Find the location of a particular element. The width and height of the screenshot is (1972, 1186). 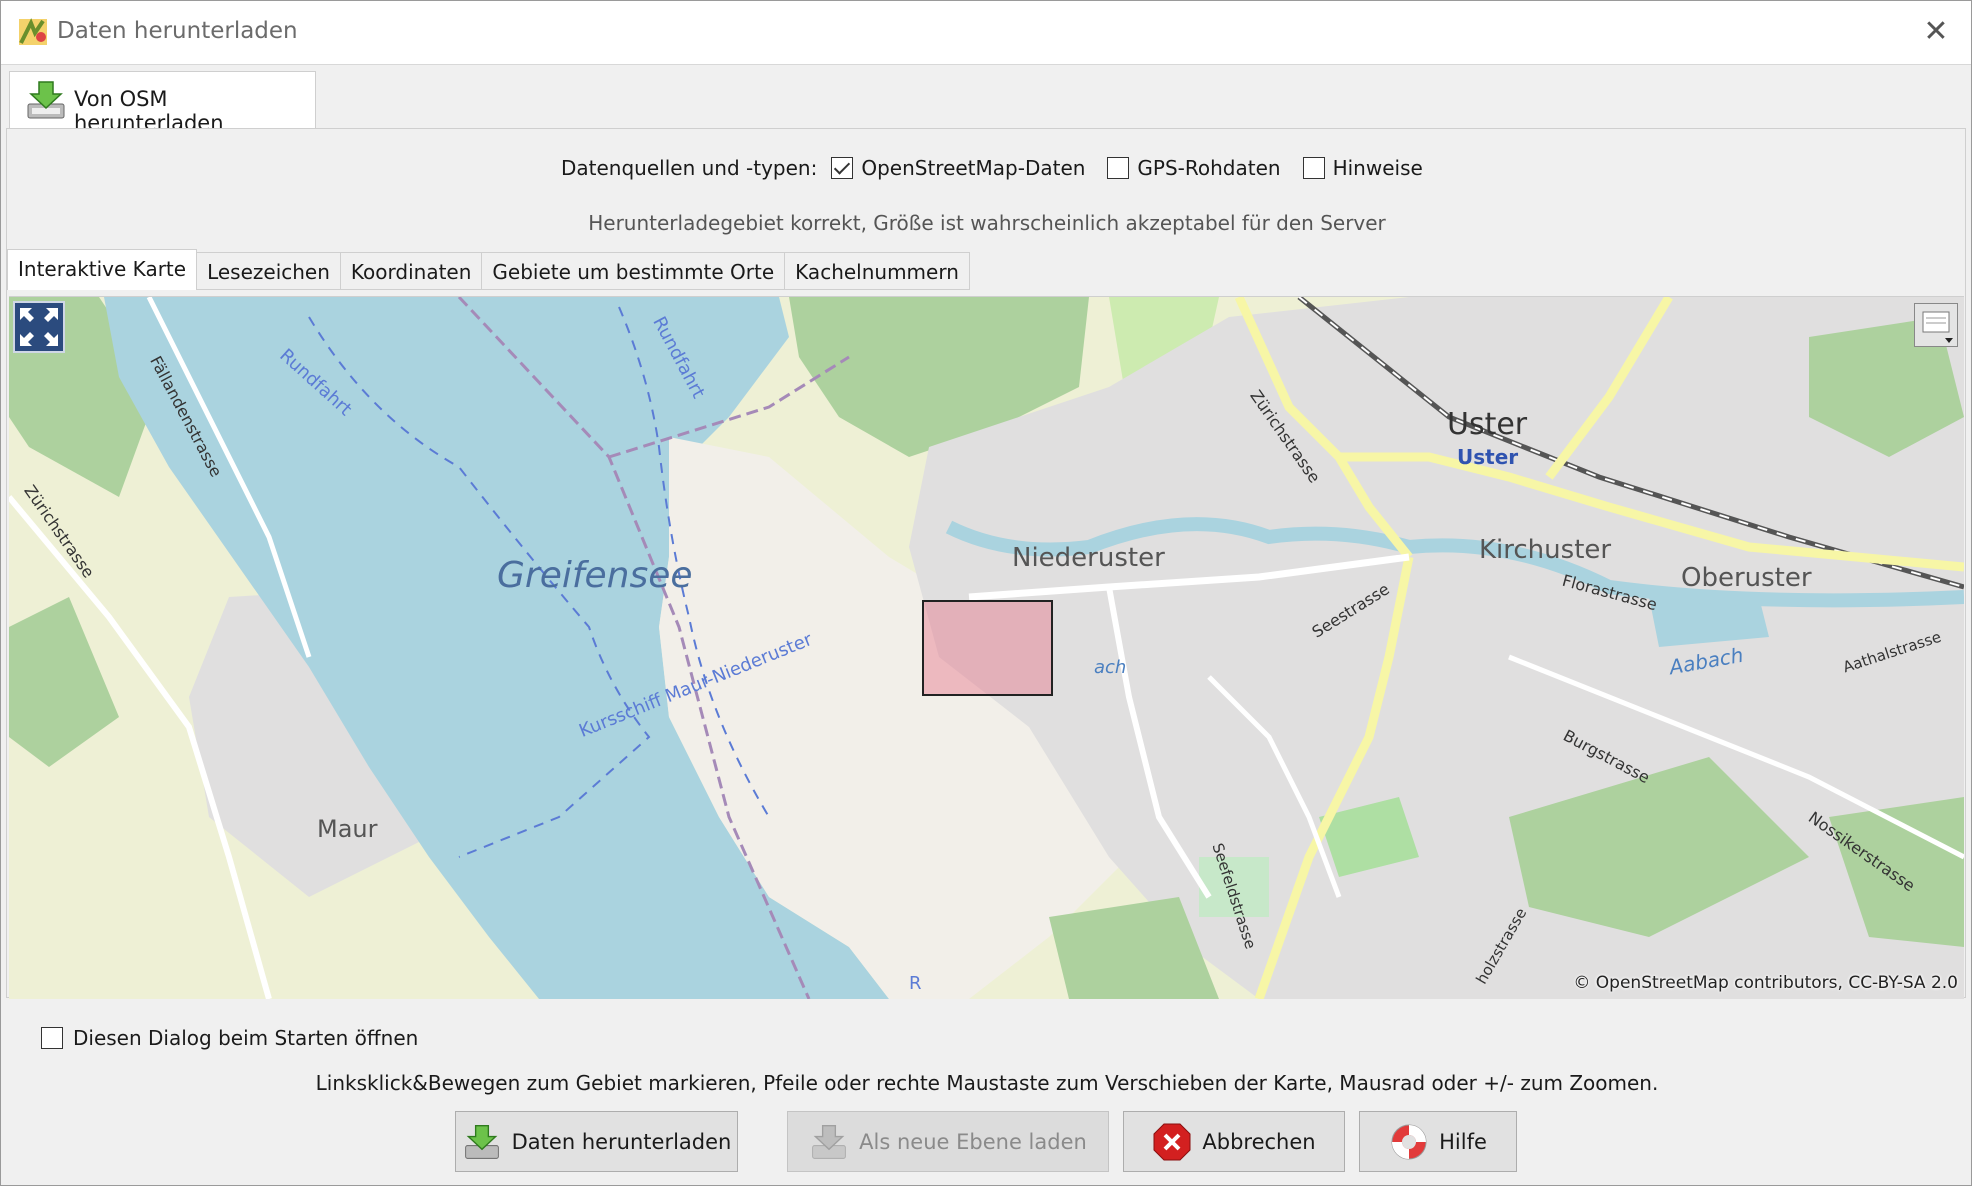

download-button: Daten herunterladen is located at coordinates (596, 1141).